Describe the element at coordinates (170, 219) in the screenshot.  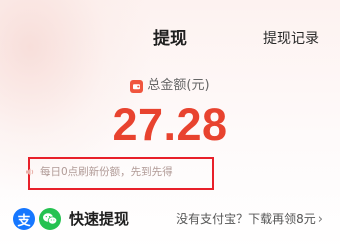
I see `payout-method-row: 支 快速提现 没有支付宝？下载再领8元 ›` at that location.